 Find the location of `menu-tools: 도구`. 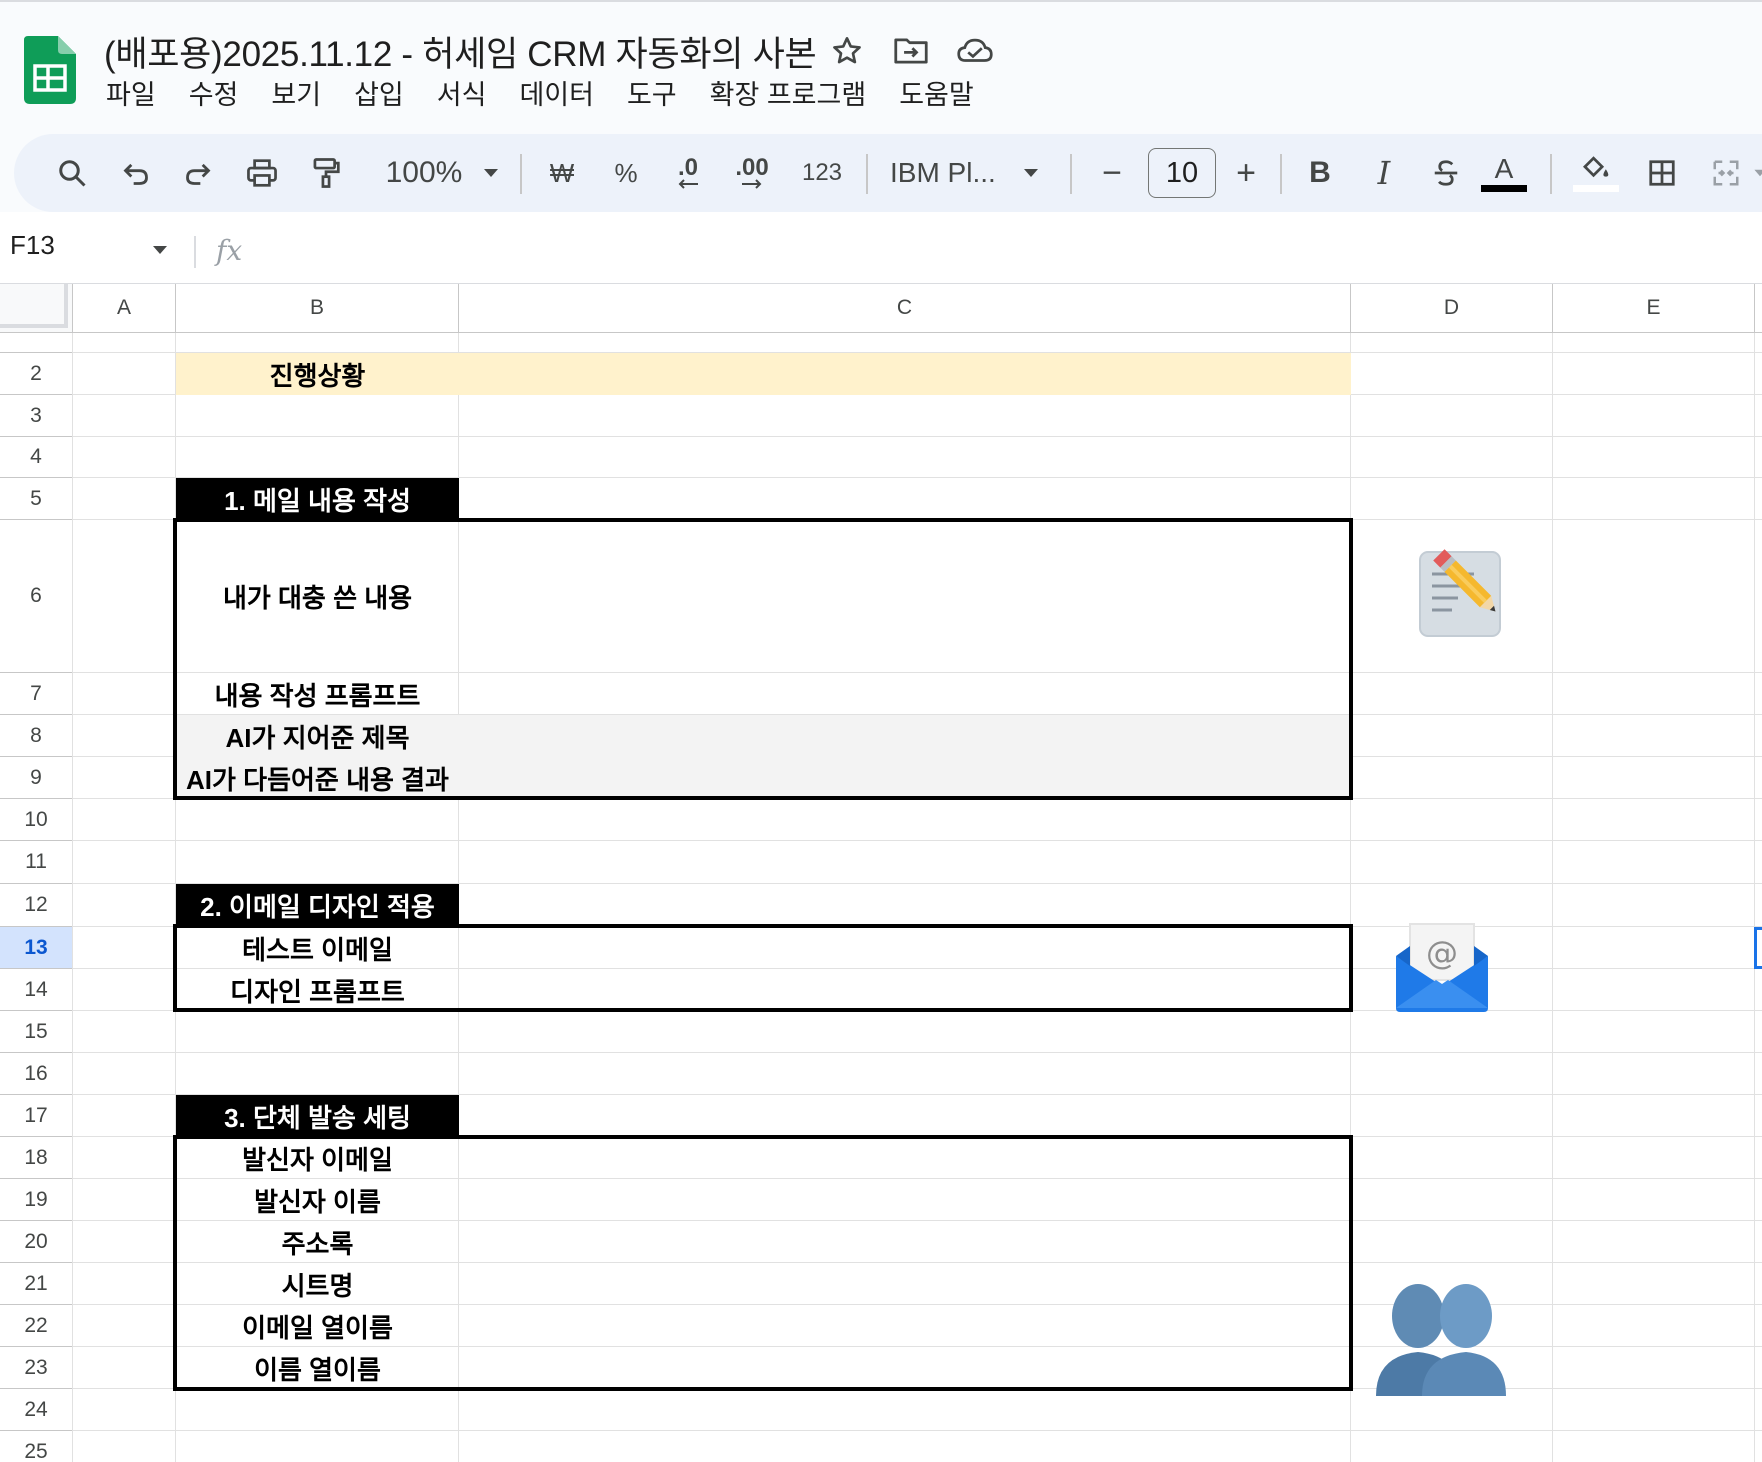

menu-tools: 도구 is located at coordinates (652, 95).